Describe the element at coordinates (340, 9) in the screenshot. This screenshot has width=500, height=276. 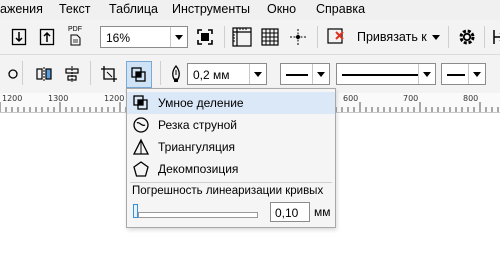
I see `menu-help: Справка` at that location.